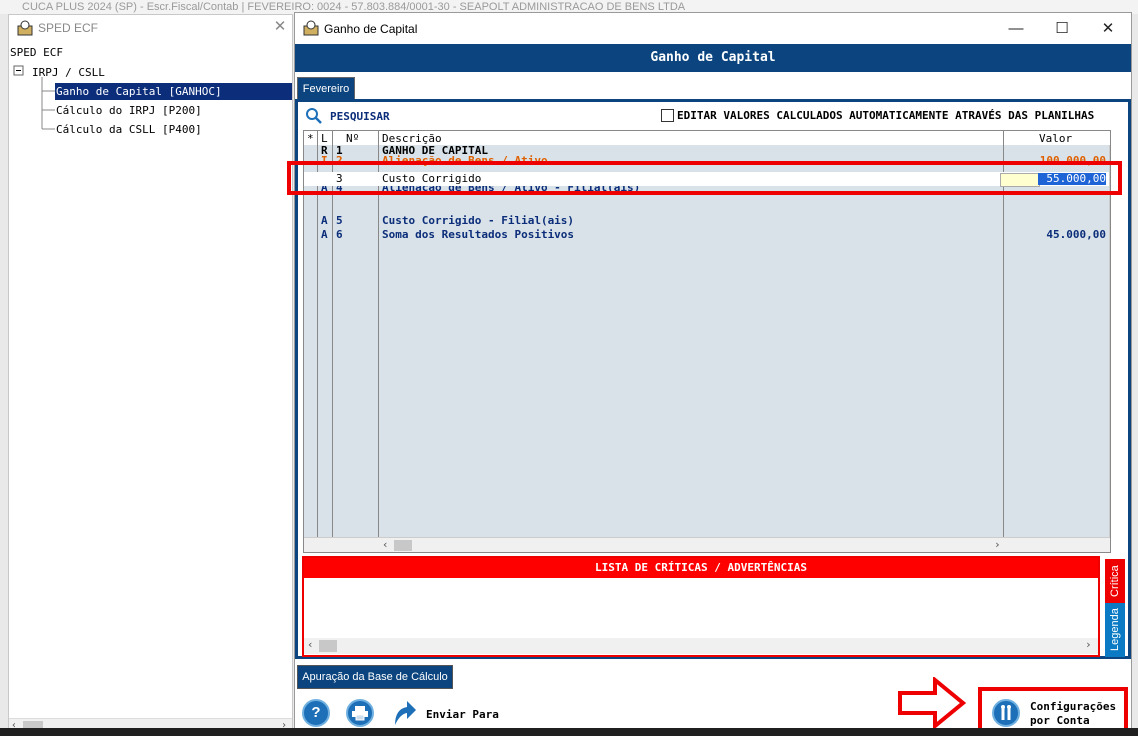 The height and width of the screenshot is (736, 1138). I want to click on arrow-right-icon, so click(932, 703).